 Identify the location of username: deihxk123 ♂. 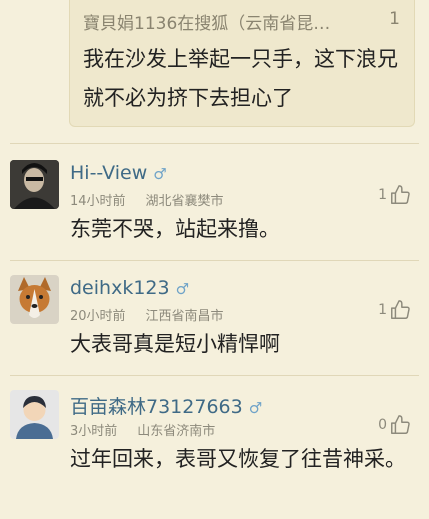
(129, 288).